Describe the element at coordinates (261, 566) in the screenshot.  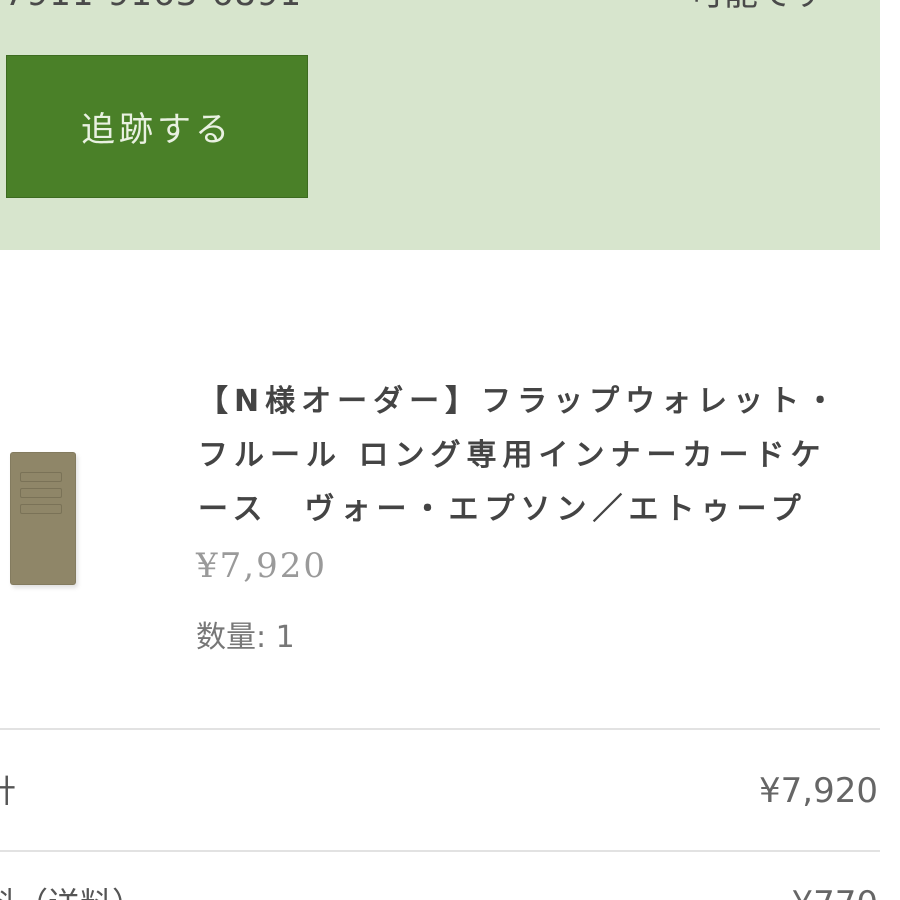
I see `product-price: ¥7,920` at that location.